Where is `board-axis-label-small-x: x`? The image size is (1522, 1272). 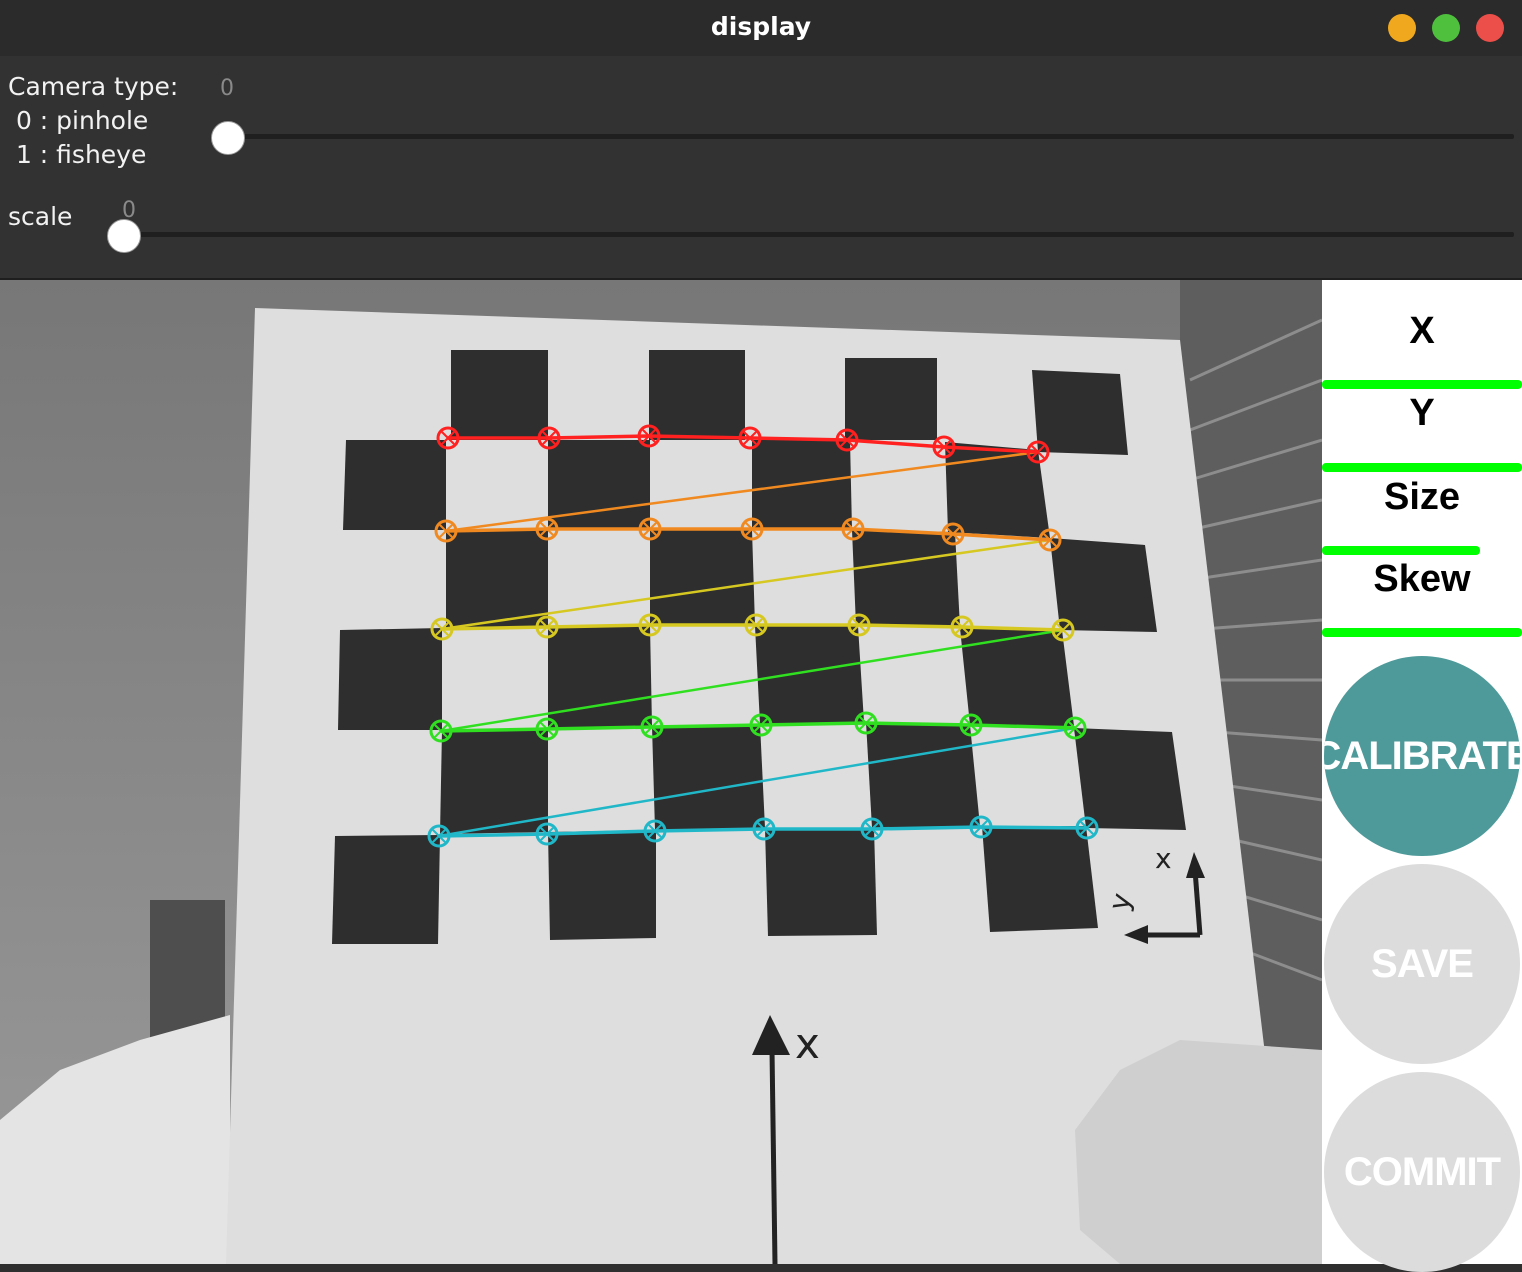 board-axis-label-small-x: x is located at coordinates (1163, 858).